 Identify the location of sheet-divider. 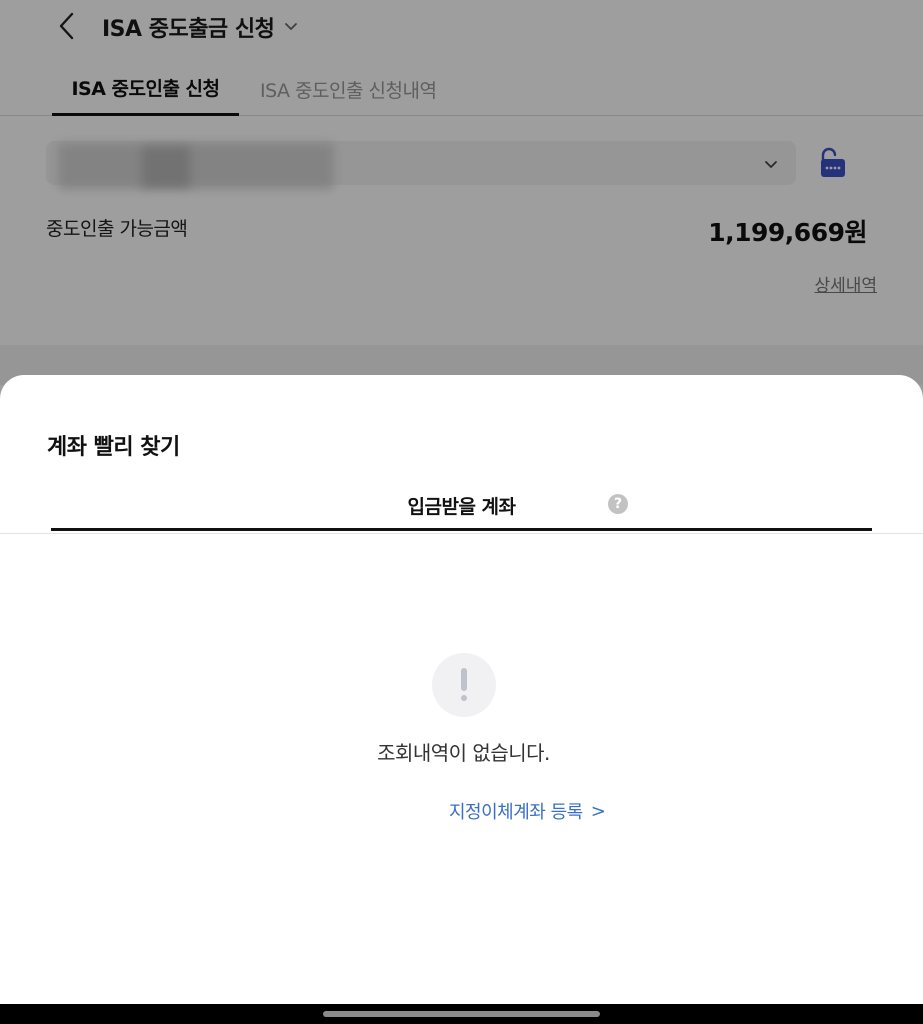
(461, 533).